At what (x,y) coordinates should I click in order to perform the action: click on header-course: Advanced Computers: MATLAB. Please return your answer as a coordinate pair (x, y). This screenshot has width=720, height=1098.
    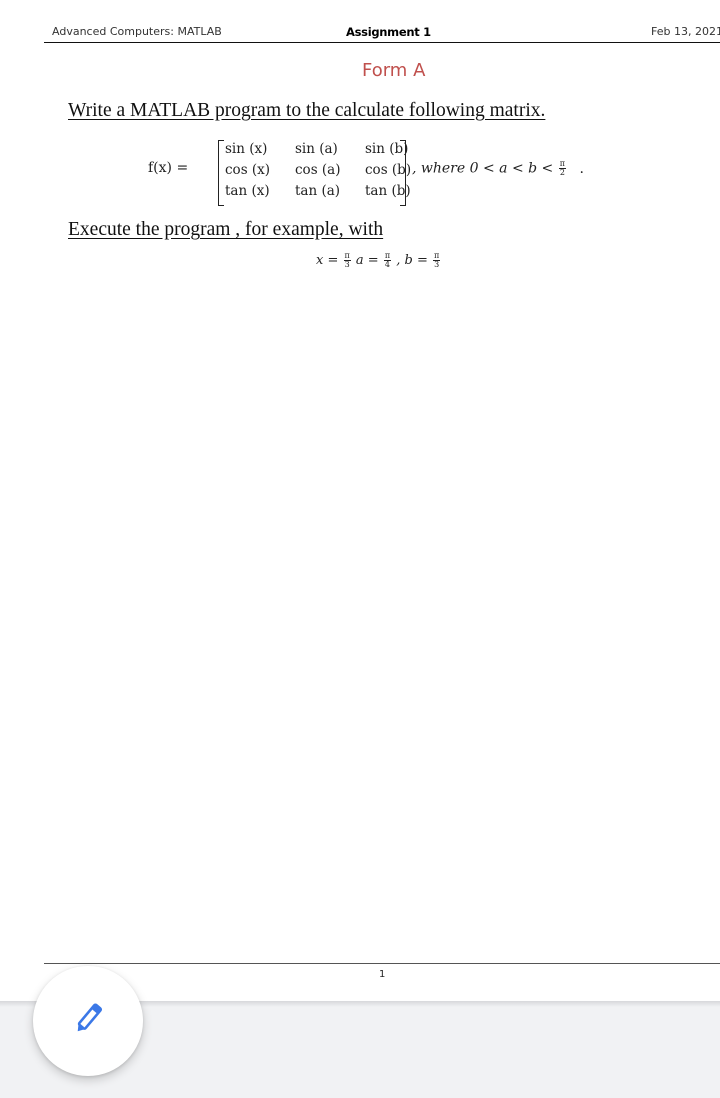
    Looking at the image, I should click on (137, 31).